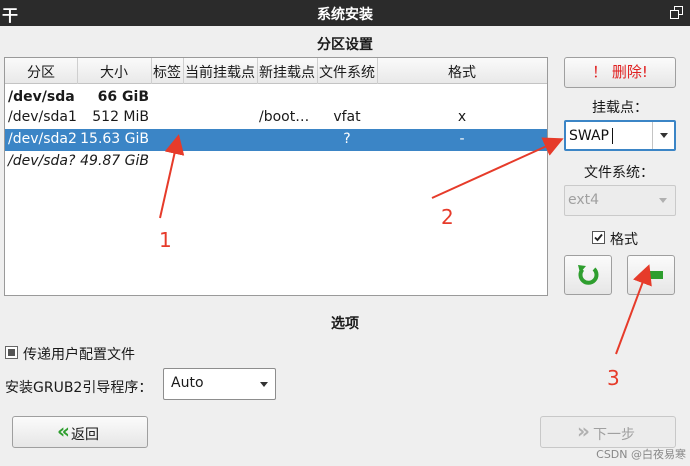 This screenshot has width=690, height=466. I want to click on pass-config-checkbox, so click(11, 352).